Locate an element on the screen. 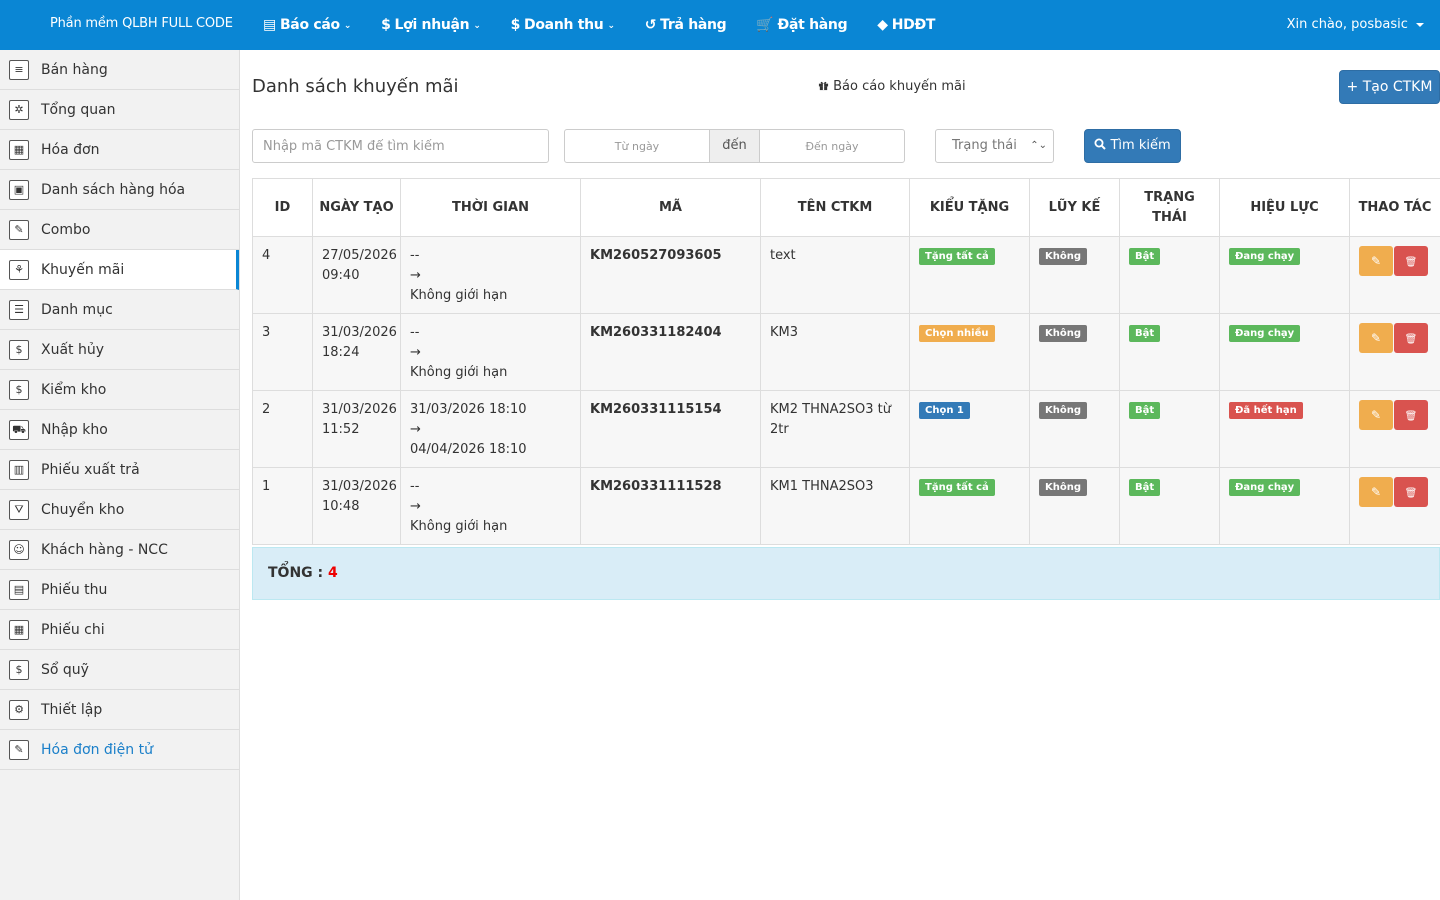  nav-lợi-nhuận: $ Lợi nhuận ⌄ is located at coordinates (431, 25).